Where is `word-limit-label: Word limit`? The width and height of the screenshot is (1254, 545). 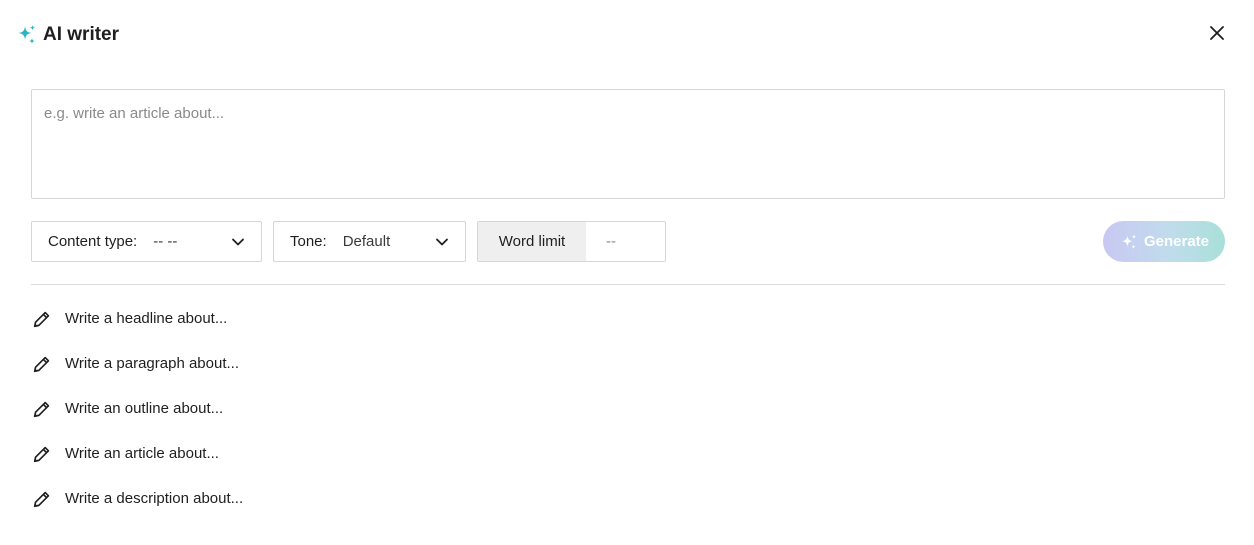
word-limit-label: Word limit is located at coordinates (532, 241).